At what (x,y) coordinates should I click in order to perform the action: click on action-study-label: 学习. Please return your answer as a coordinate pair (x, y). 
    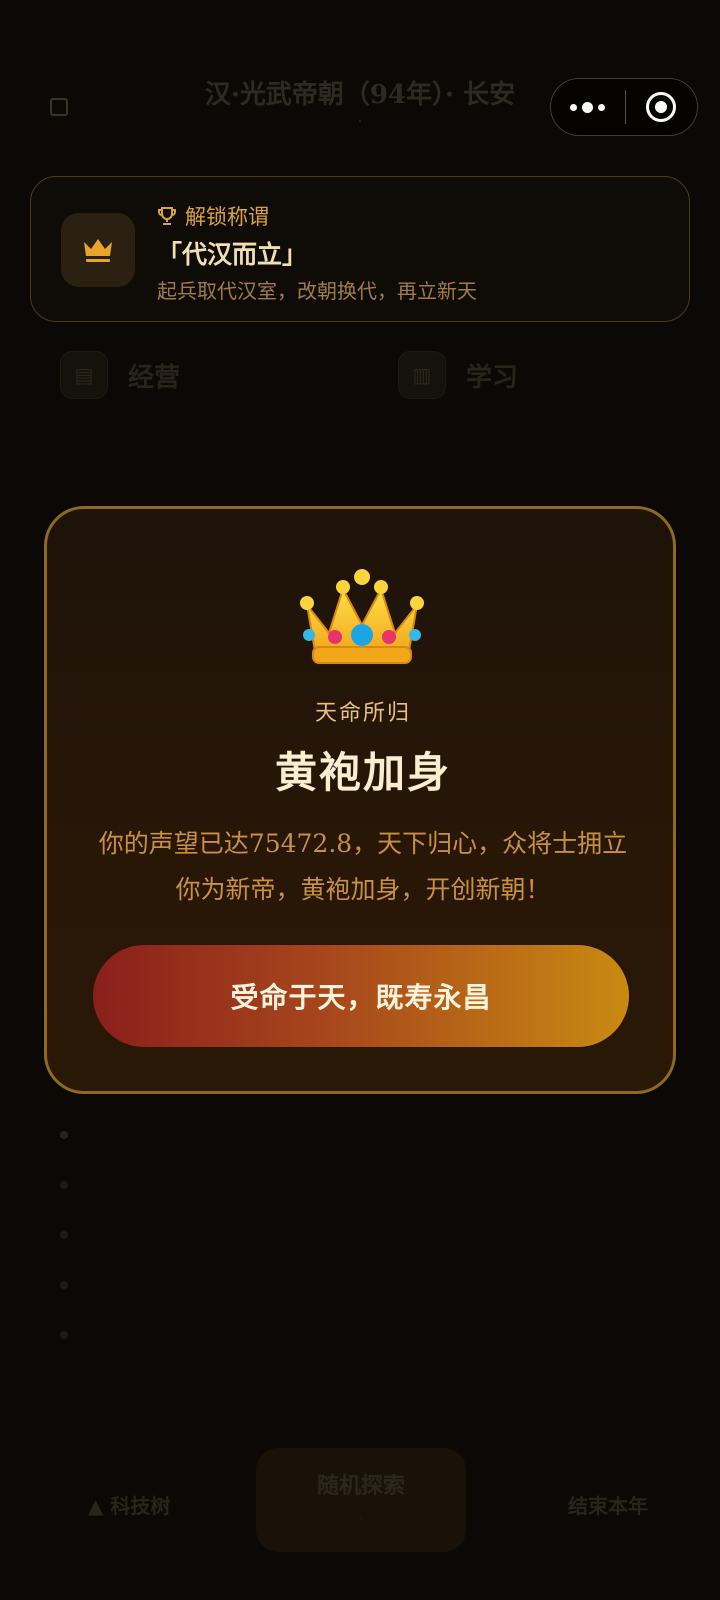
    Looking at the image, I should click on (492, 377).